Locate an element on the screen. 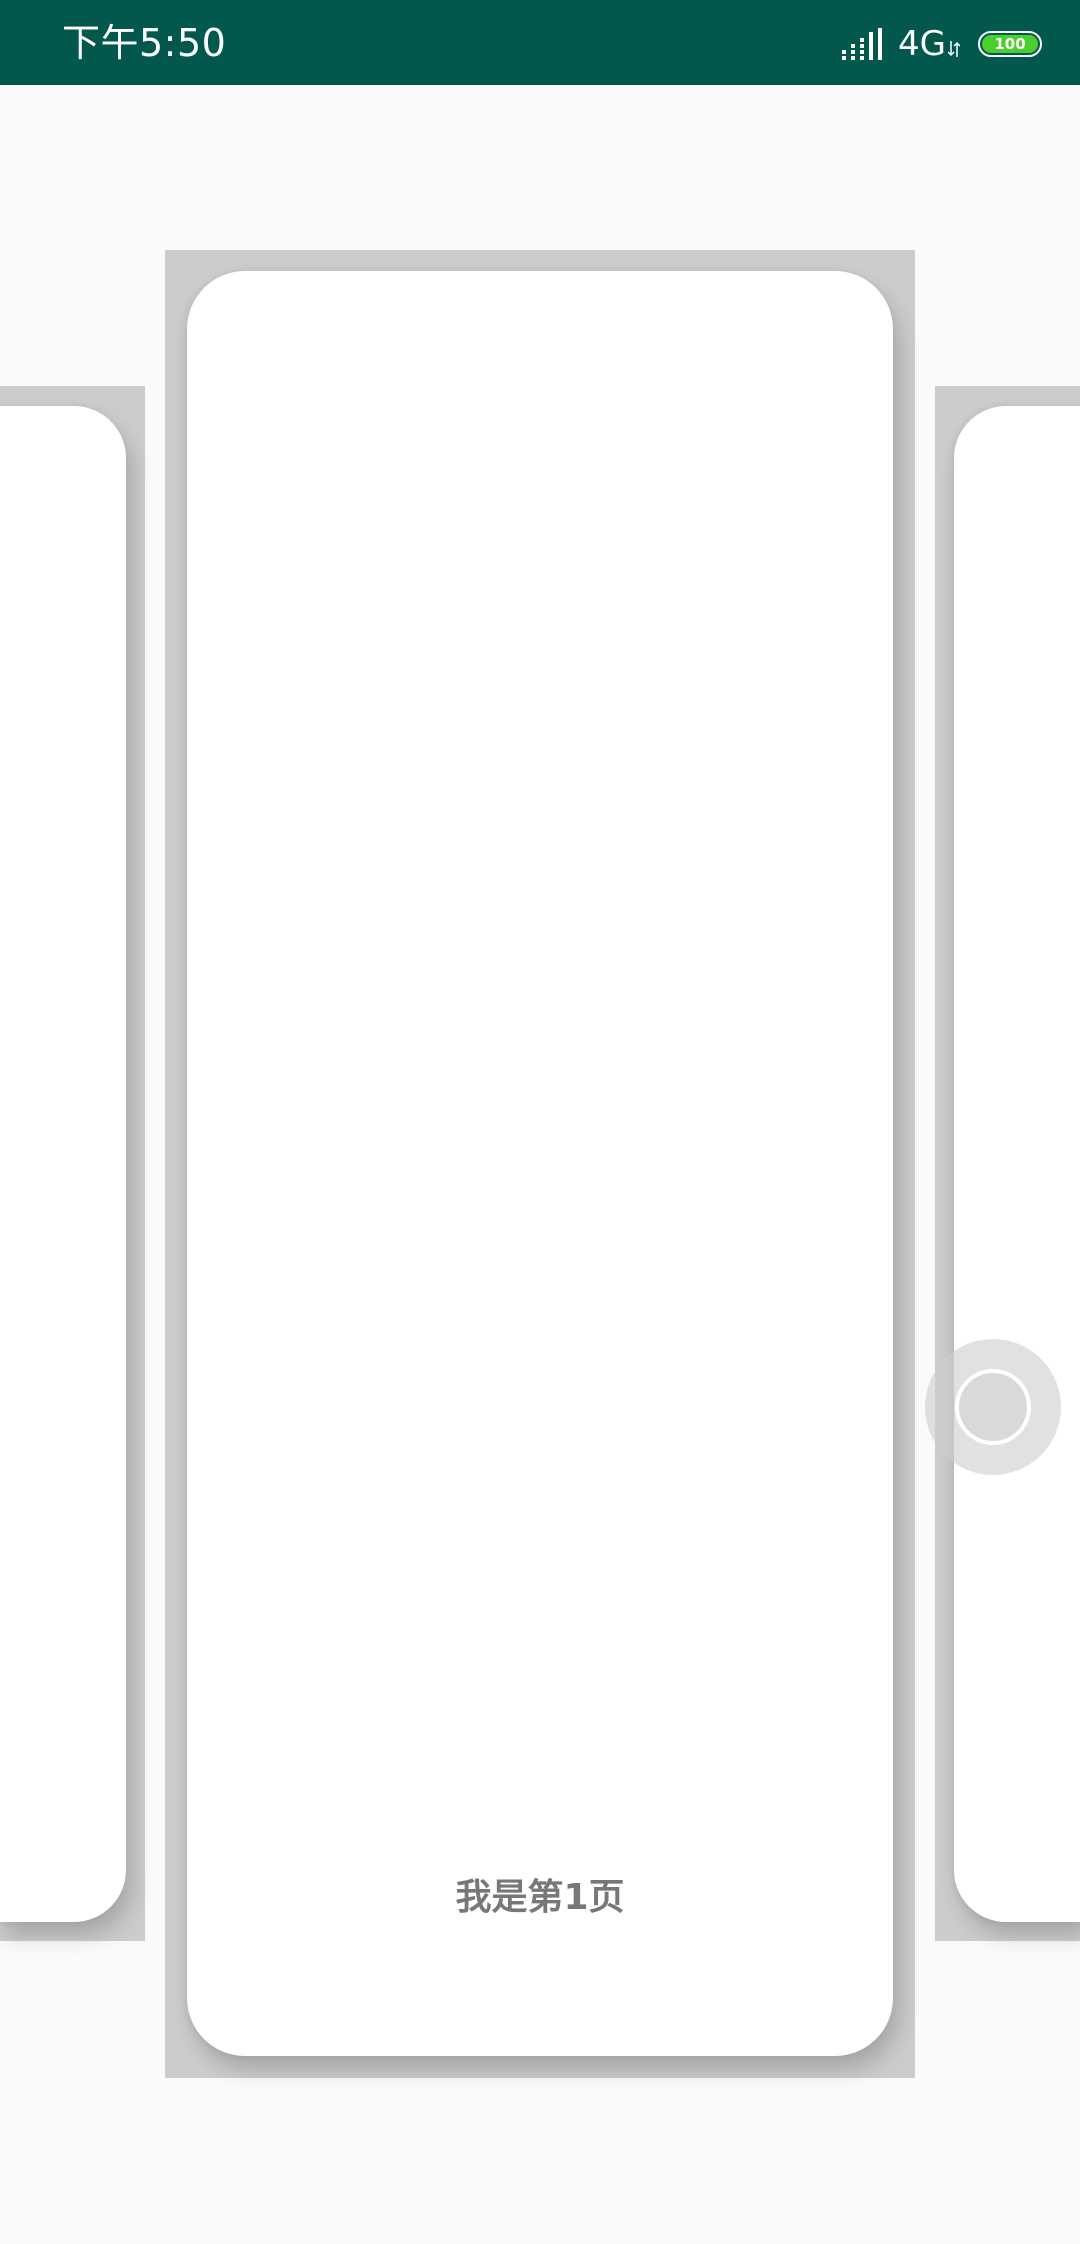 This screenshot has width=1080, height=2244. assistive-touch-icon is located at coordinates (993, 1407).